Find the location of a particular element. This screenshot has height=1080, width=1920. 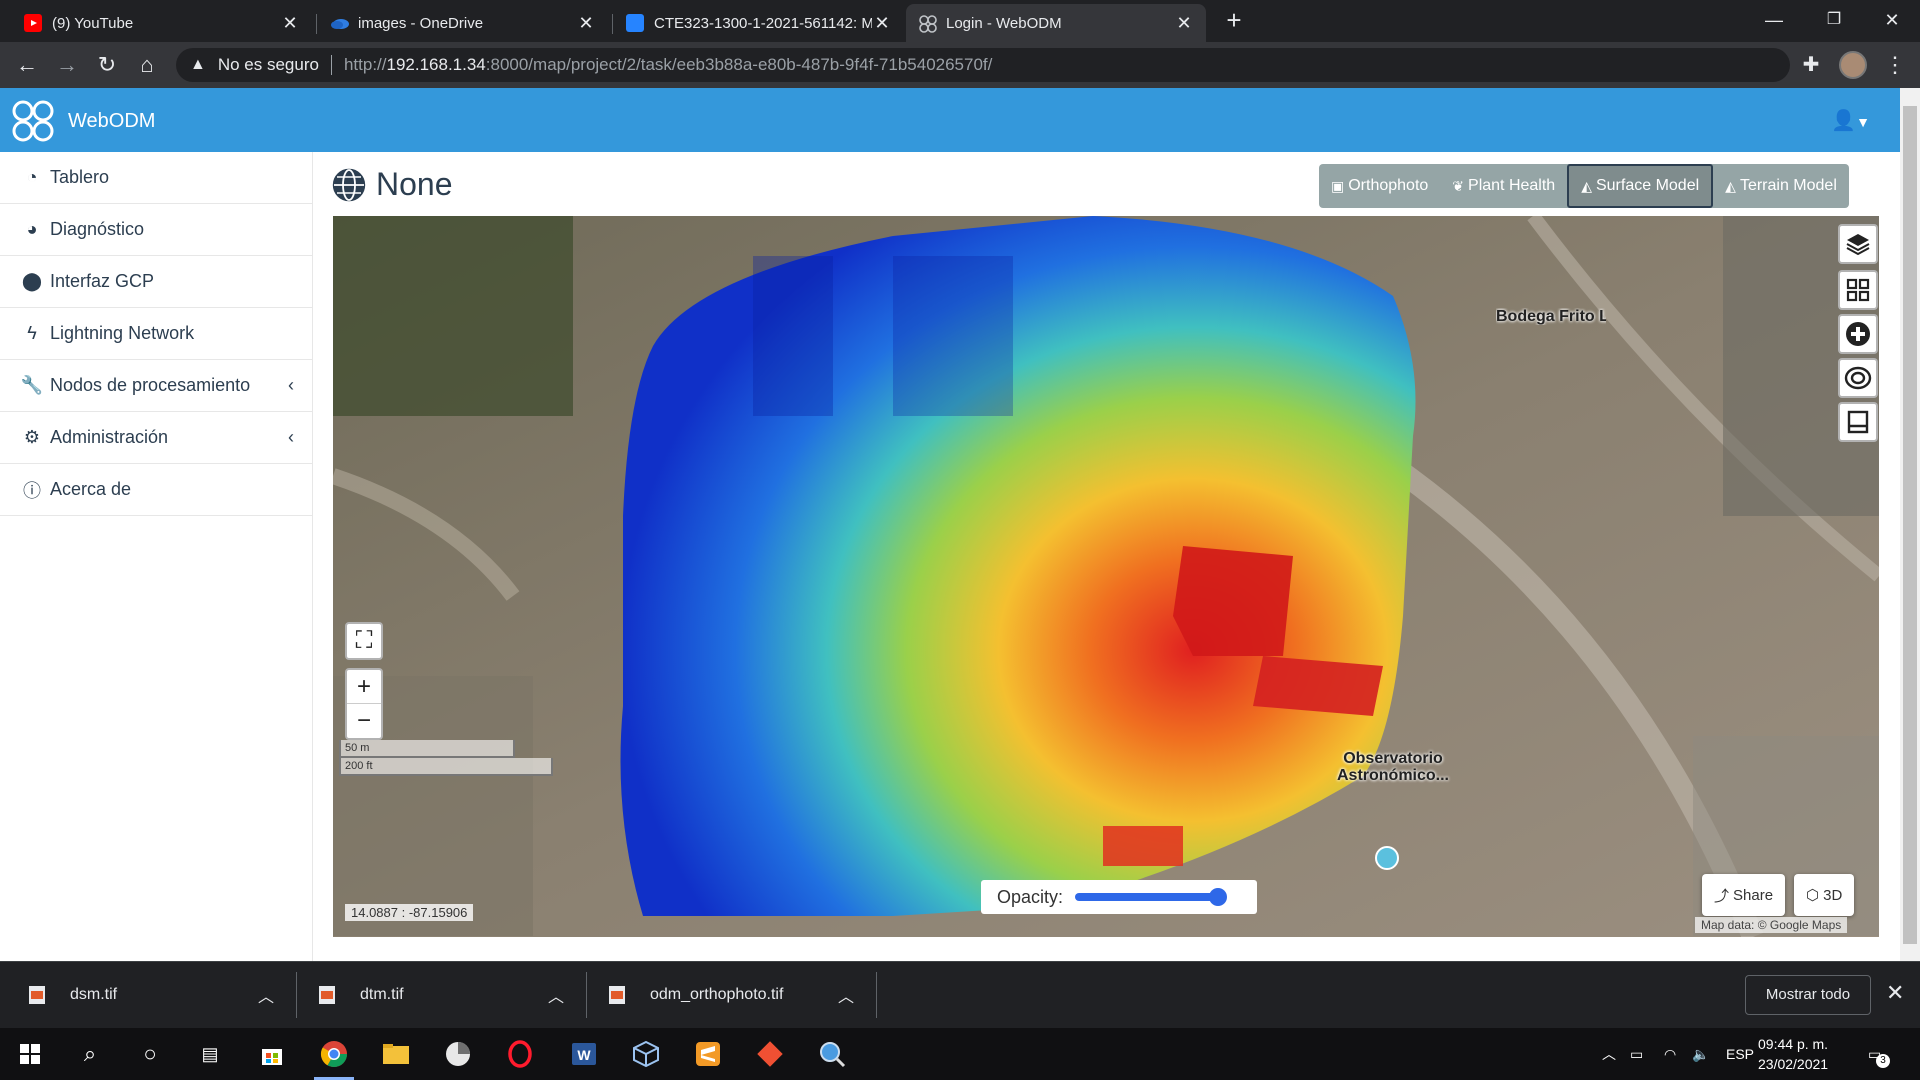

window-close-icon: ✕ is located at coordinates (1892, 20).